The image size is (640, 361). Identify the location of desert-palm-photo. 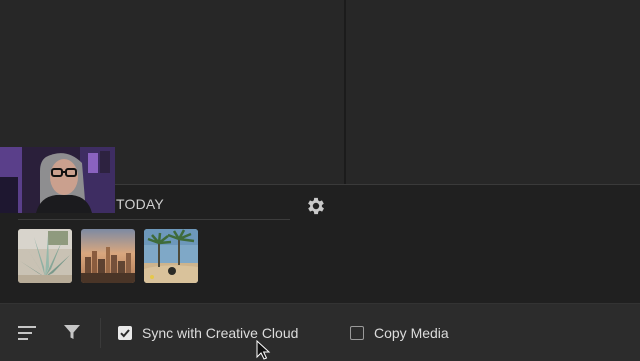
(171, 256).